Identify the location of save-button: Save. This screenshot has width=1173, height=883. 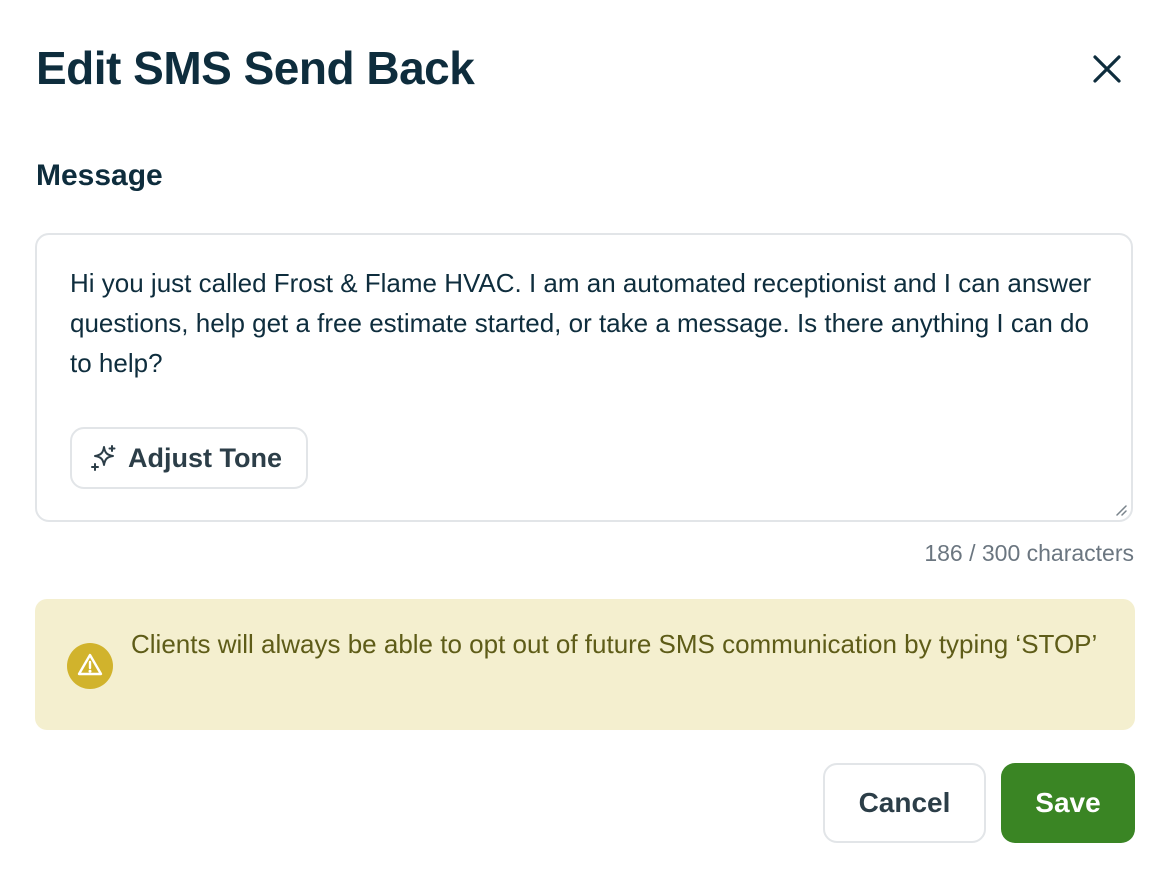
(1068, 803).